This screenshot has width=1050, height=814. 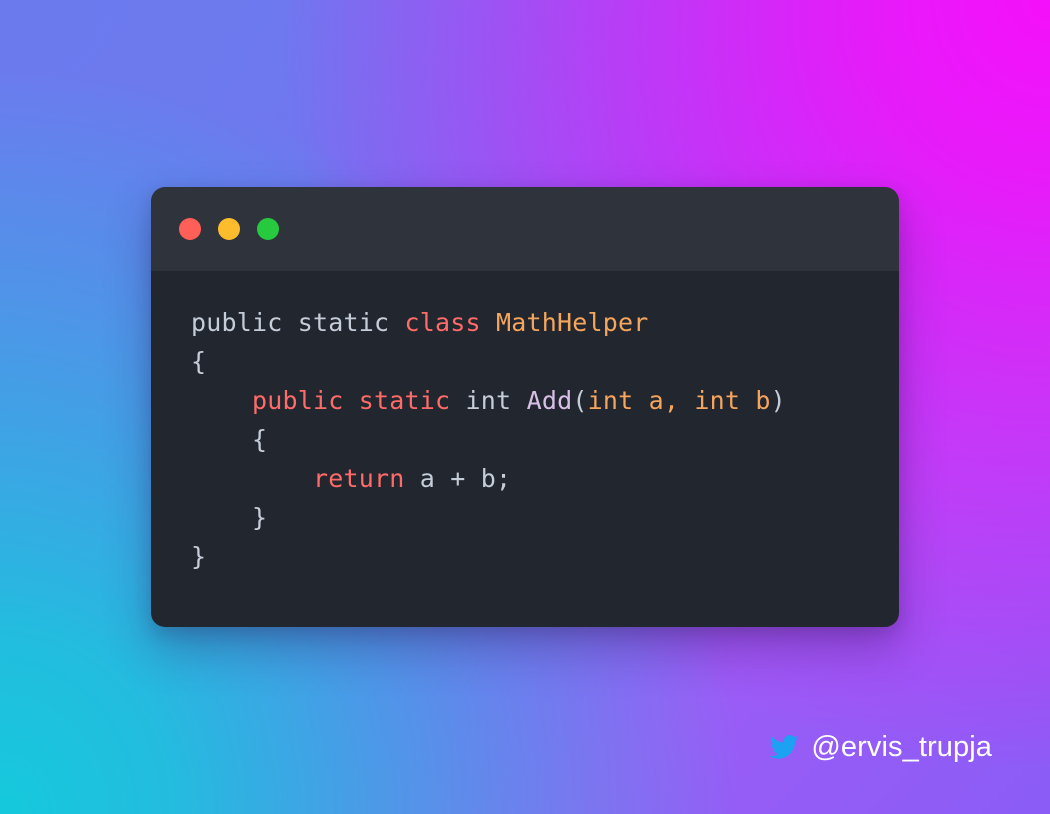 What do you see at coordinates (549, 400) in the screenshot?
I see `code-token-method: Add` at bounding box center [549, 400].